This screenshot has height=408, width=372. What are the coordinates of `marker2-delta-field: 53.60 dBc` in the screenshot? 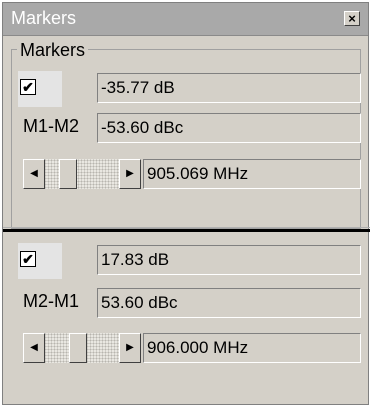 It's located at (229, 303).